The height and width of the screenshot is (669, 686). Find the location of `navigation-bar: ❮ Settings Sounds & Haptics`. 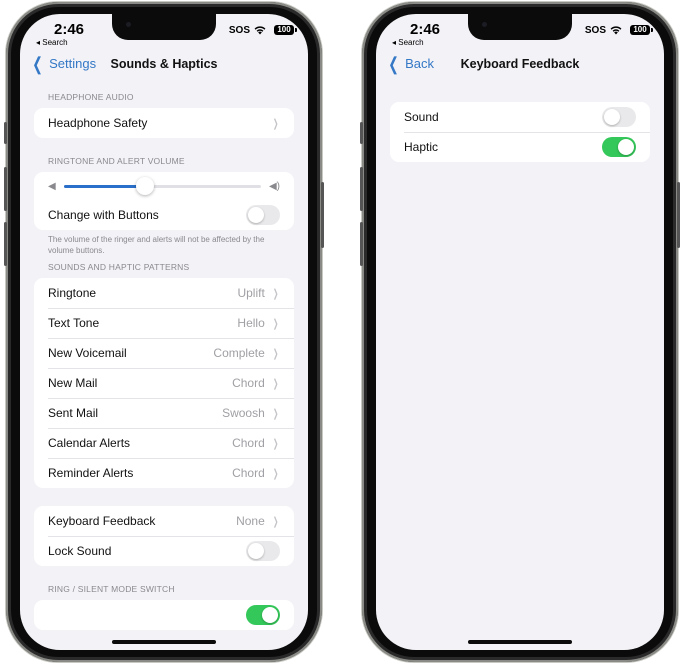

navigation-bar: ❮ Settings Sounds & Haptics is located at coordinates (164, 66).